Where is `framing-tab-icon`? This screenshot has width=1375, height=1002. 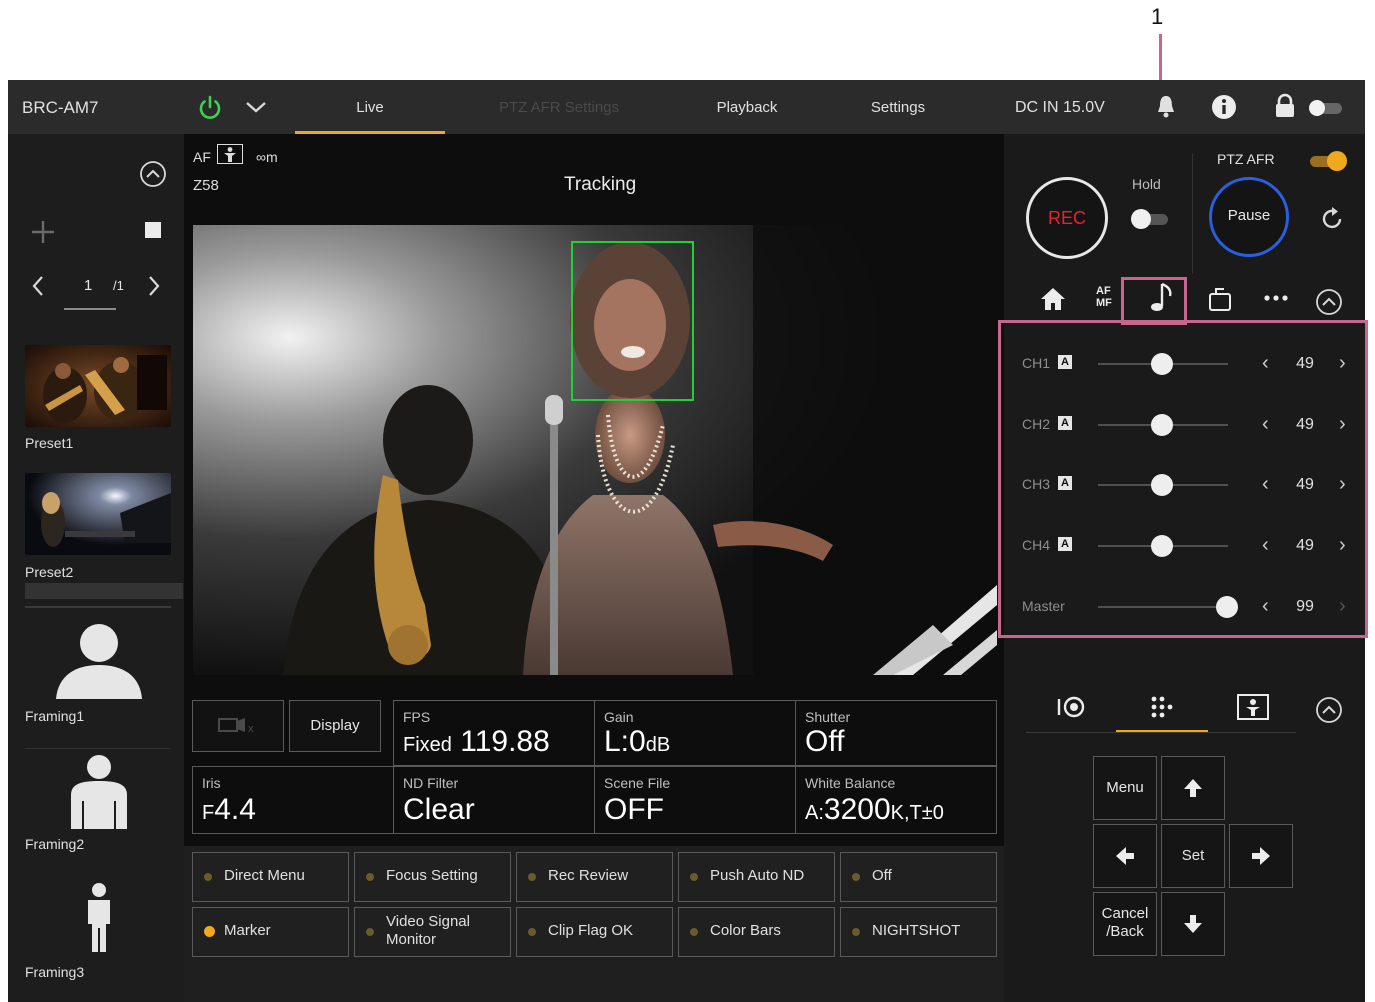 framing-tab-icon is located at coordinates (1253, 707).